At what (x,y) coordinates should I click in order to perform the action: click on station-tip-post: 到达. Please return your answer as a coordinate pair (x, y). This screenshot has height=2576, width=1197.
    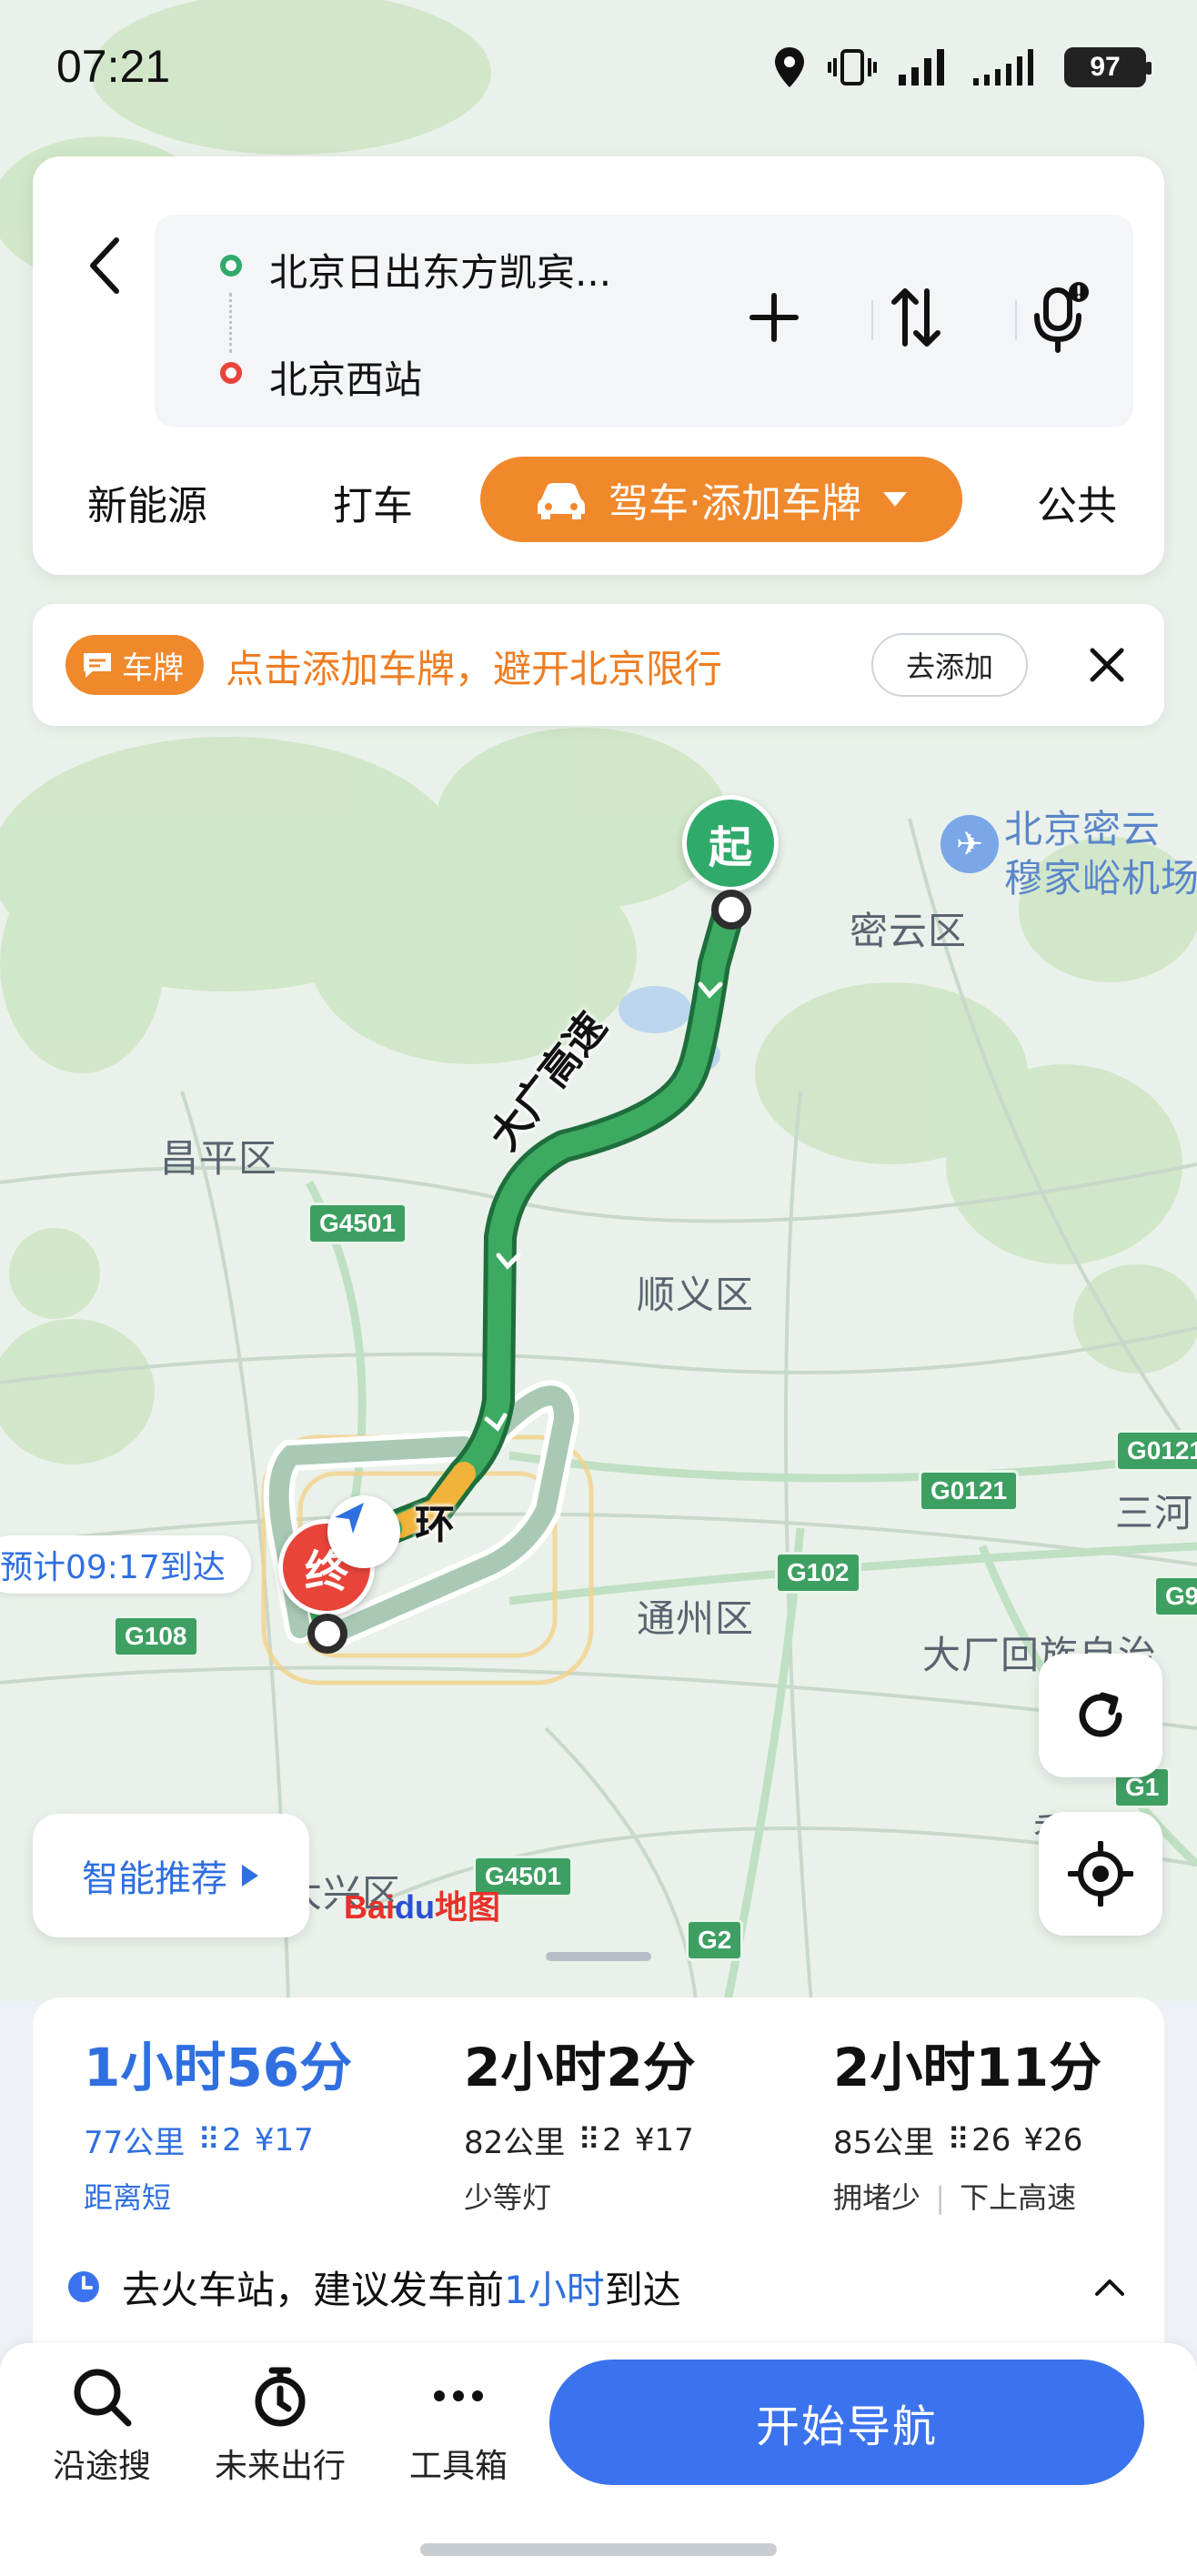
    Looking at the image, I should click on (642, 2289).